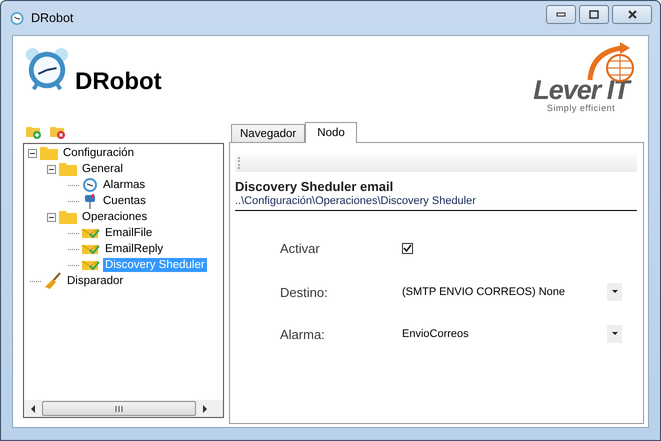 The image size is (661, 441). Describe the element at coordinates (300, 248) in the screenshot. I see `field-label: Activar` at that location.